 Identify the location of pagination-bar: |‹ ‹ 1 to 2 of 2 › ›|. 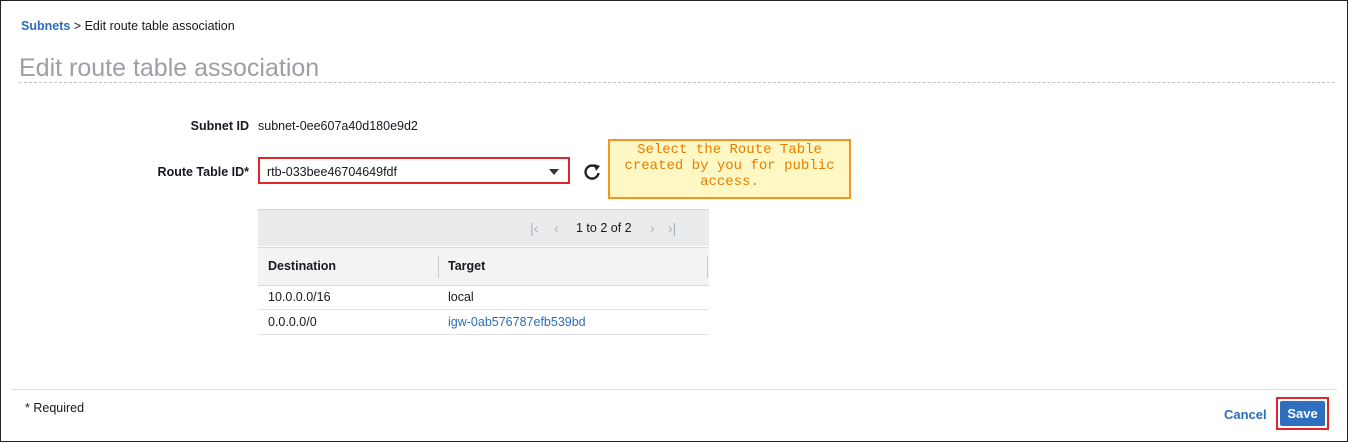
(483, 227).